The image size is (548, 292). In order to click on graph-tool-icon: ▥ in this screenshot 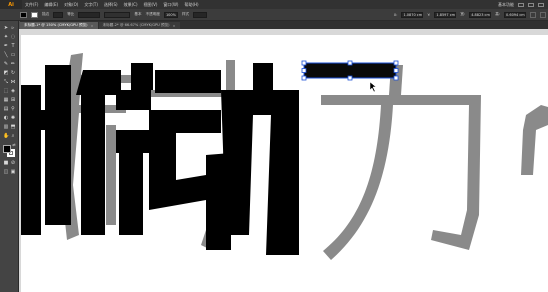, I will do `click(6, 127)`.